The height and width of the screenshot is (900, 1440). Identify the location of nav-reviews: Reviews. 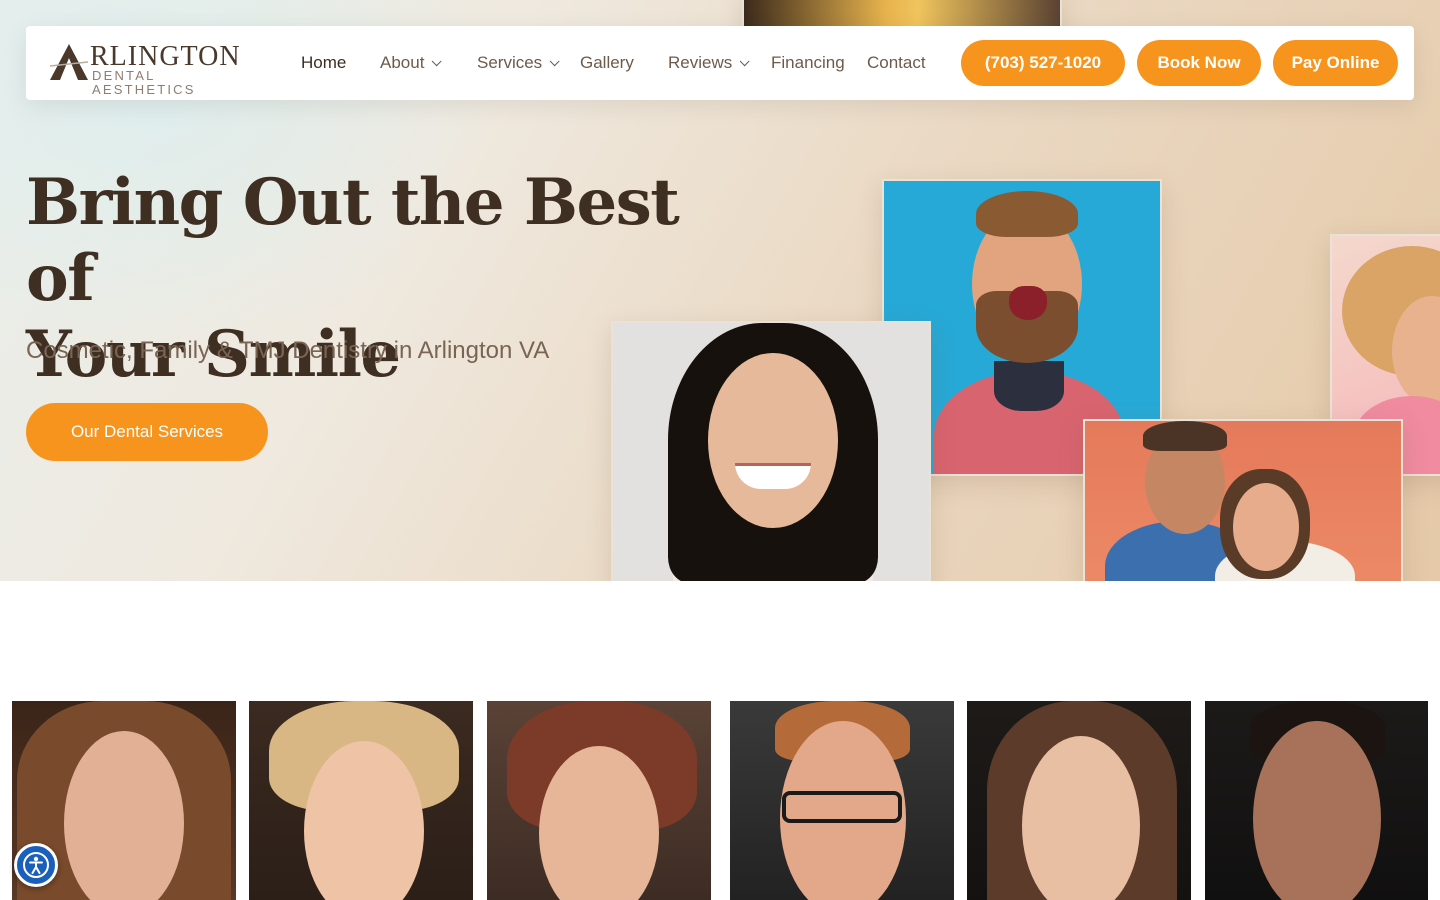
(719, 63).